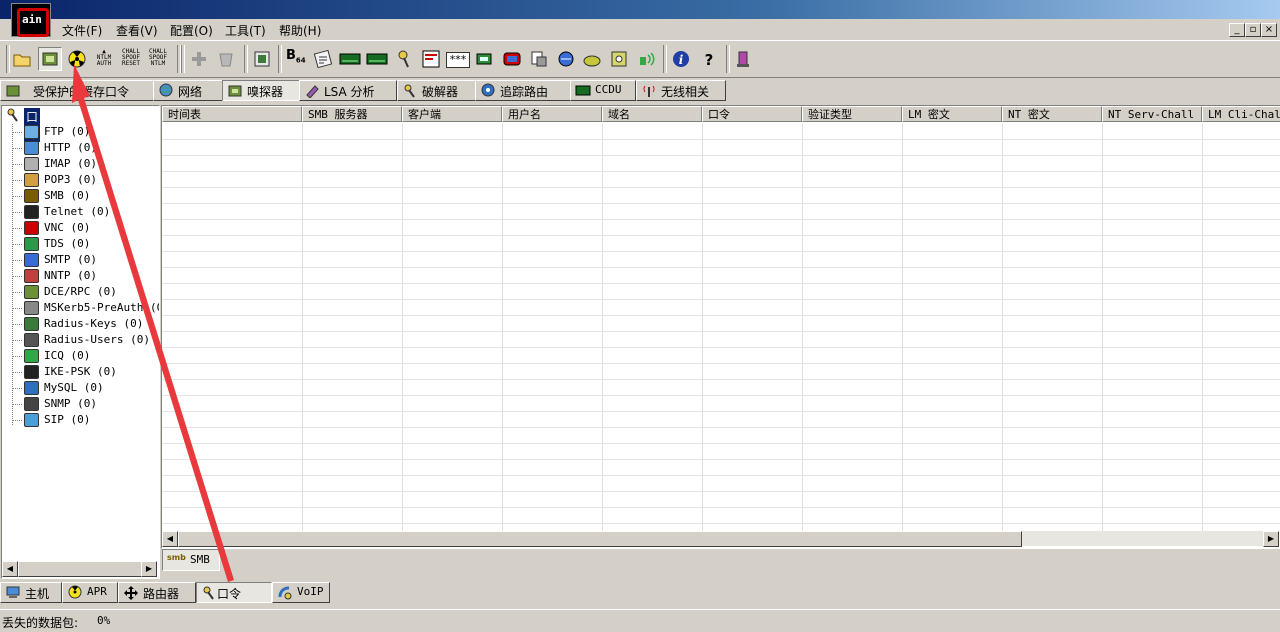 The height and width of the screenshot is (632, 1280). Describe the element at coordinates (245, 30) in the screenshot. I see `menu-tools: 工具(T)` at that location.